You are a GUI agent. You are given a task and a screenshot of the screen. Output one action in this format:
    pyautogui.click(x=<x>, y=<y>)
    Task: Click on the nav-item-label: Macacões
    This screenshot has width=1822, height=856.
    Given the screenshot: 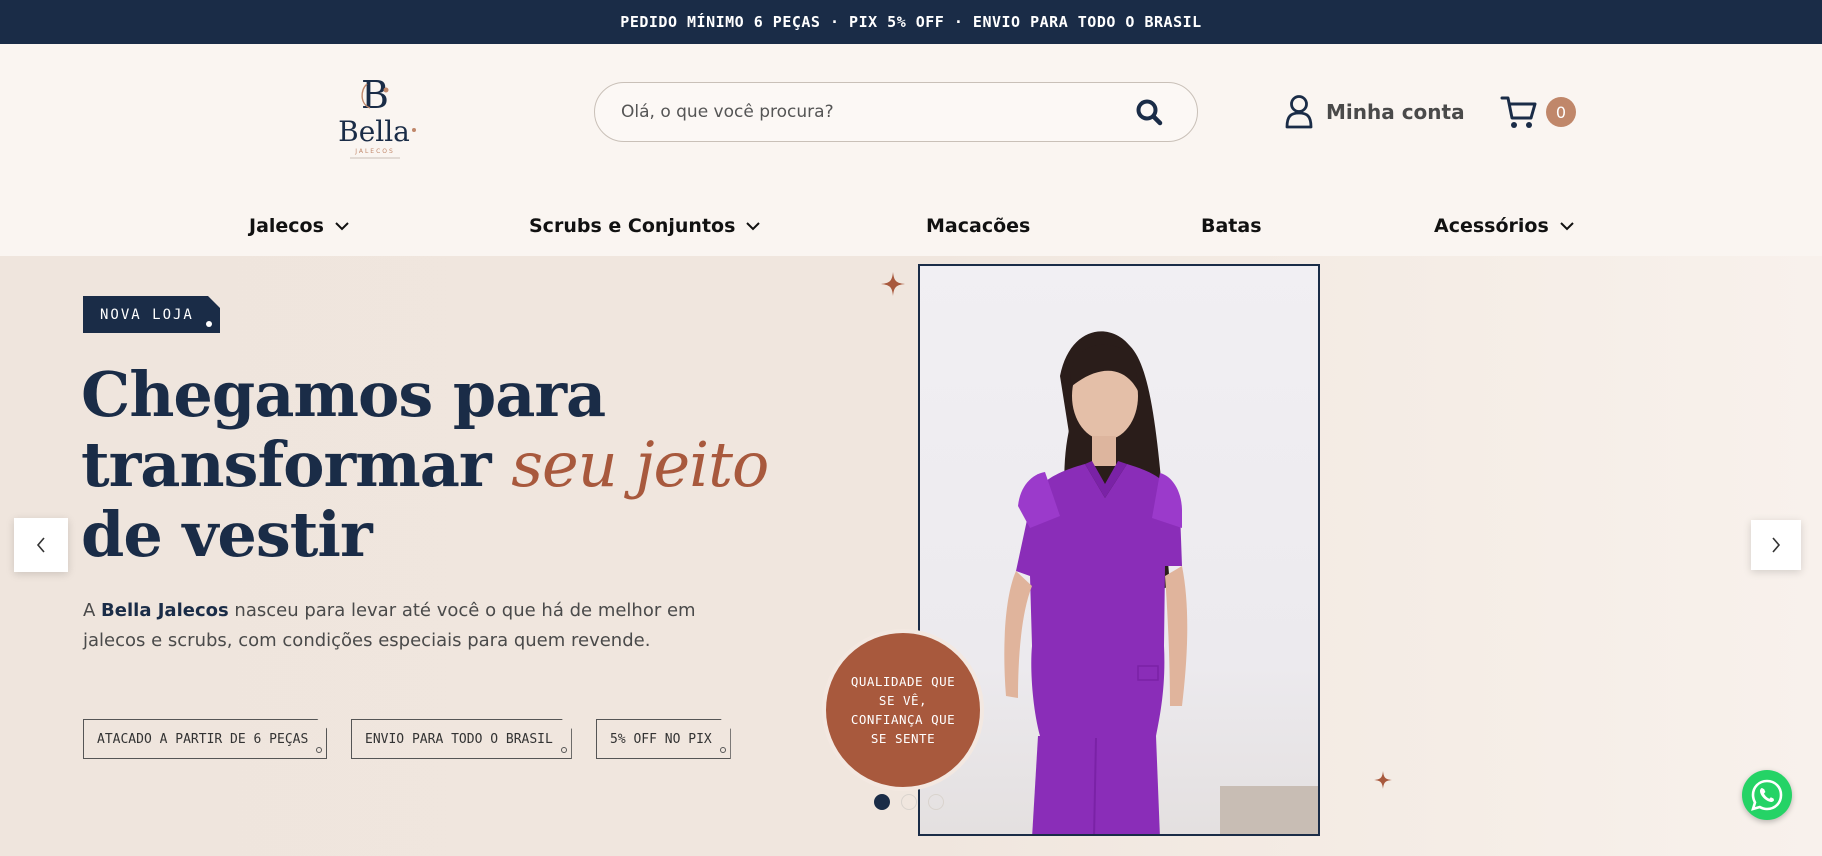 What is the action you would take?
    pyautogui.click(x=978, y=226)
    